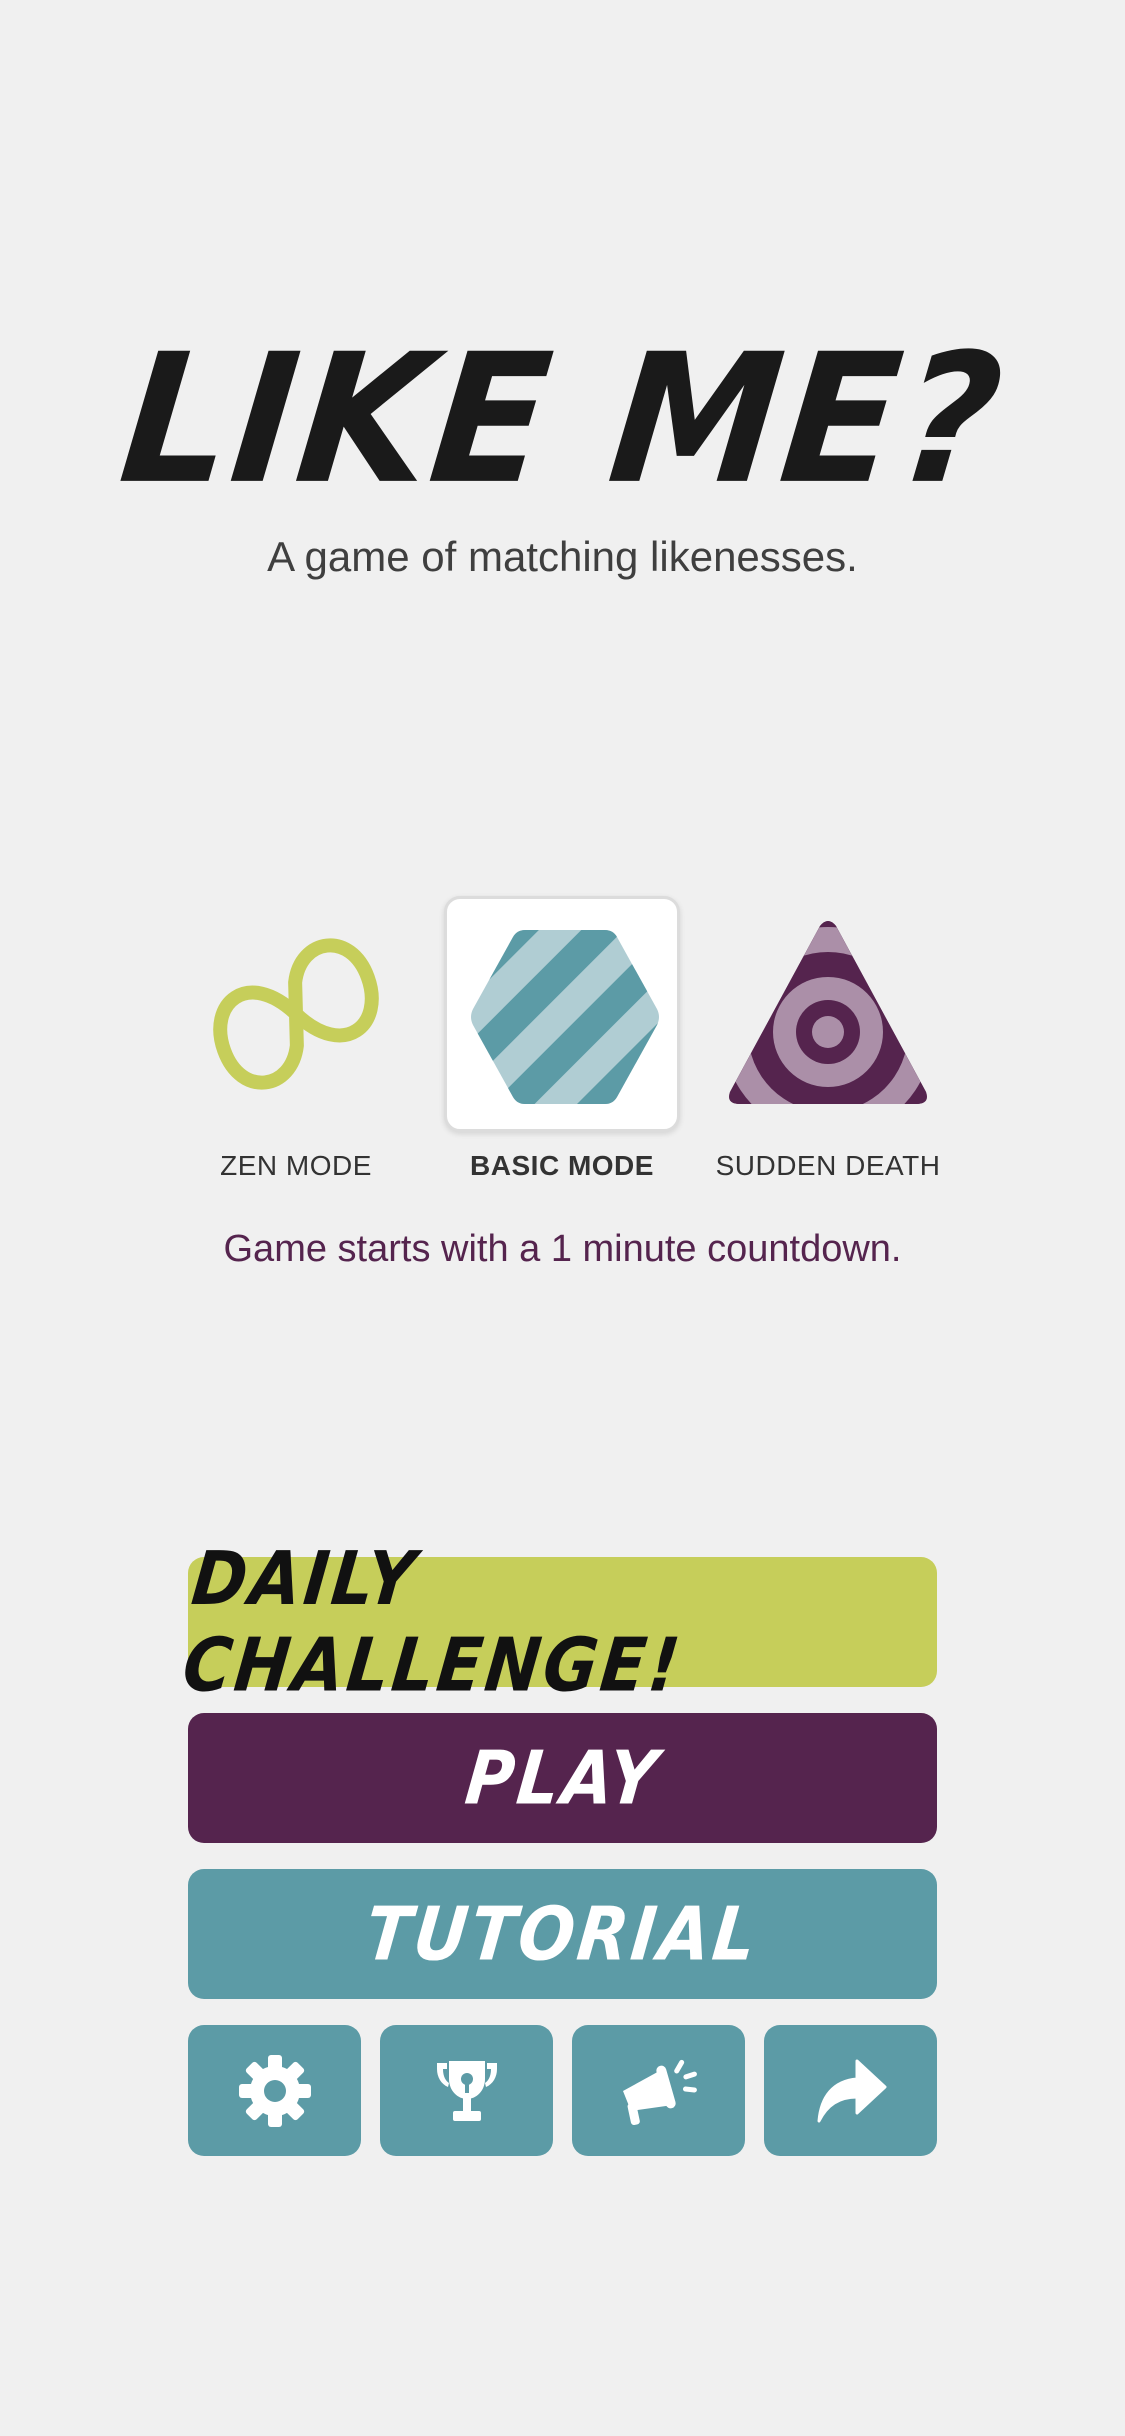 The image size is (1125, 2436). I want to click on daily-challenge-button: DAILY CHALLENGE!, so click(558, 1622).